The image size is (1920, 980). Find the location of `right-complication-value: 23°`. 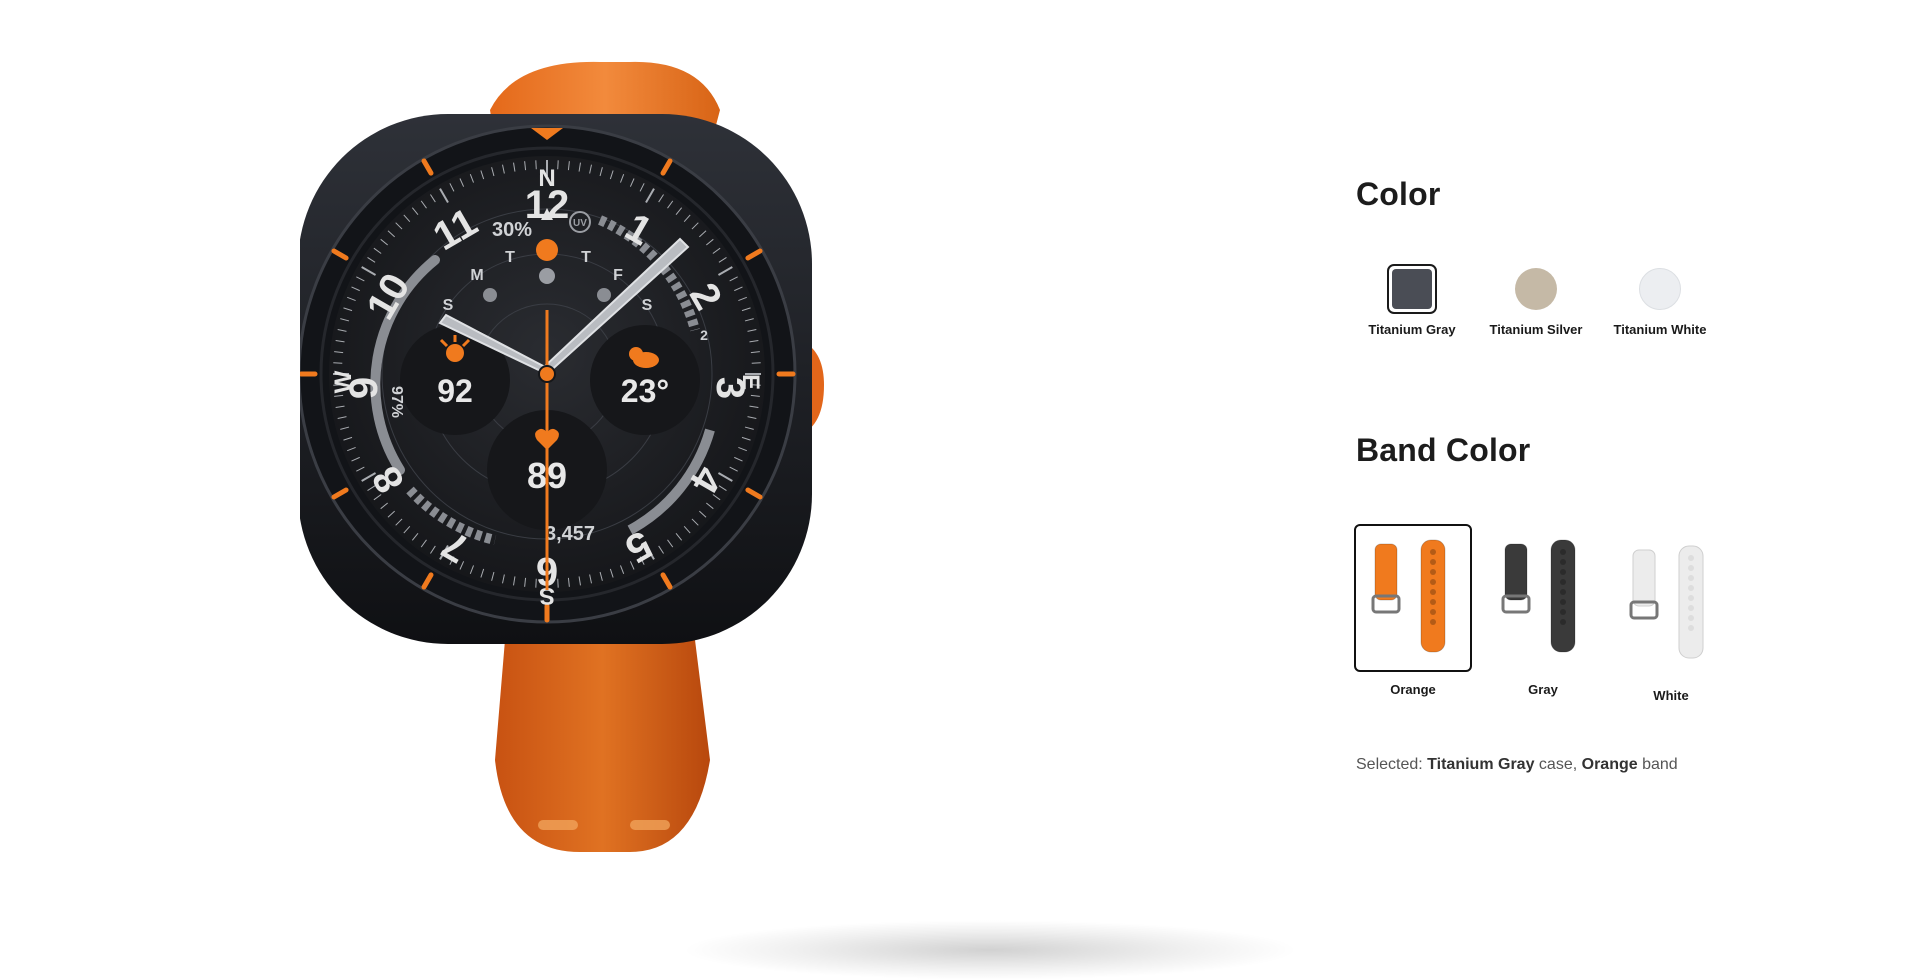

right-complication-value: 23° is located at coordinates (645, 391).